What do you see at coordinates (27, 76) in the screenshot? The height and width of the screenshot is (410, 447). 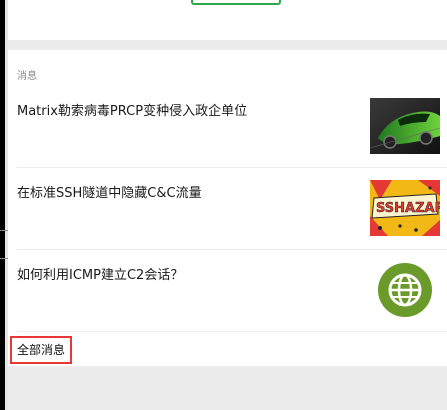 I see `section-label: 消息` at bounding box center [27, 76].